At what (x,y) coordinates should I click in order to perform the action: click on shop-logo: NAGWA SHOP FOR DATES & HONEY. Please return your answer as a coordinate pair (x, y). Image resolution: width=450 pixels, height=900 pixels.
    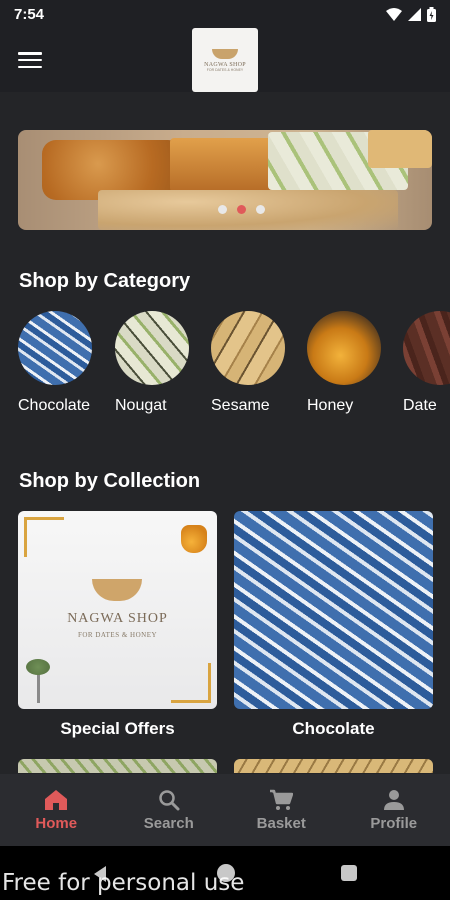
    Looking at the image, I should click on (225, 60).